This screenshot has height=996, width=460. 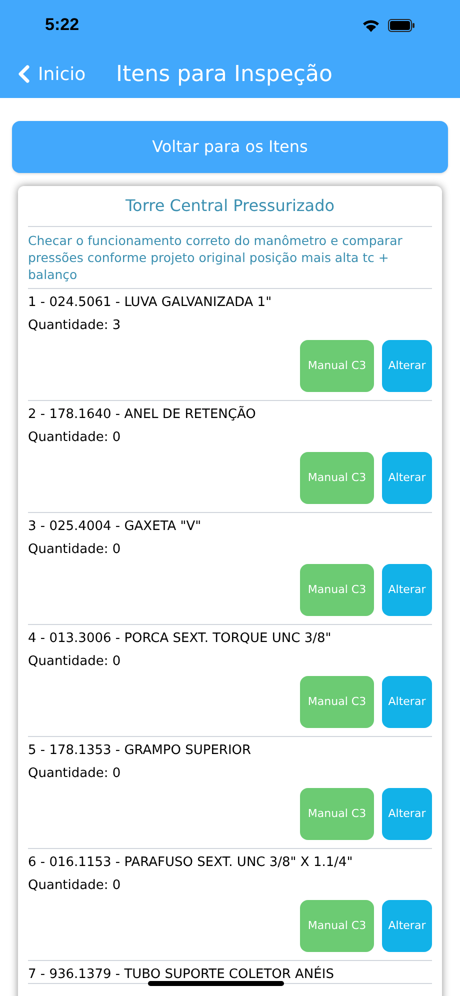 What do you see at coordinates (140, 751) in the screenshot?
I see `item-name: 5 - 178.1353 - GRAMPO SUPERIOR` at bounding box center [140, 751].